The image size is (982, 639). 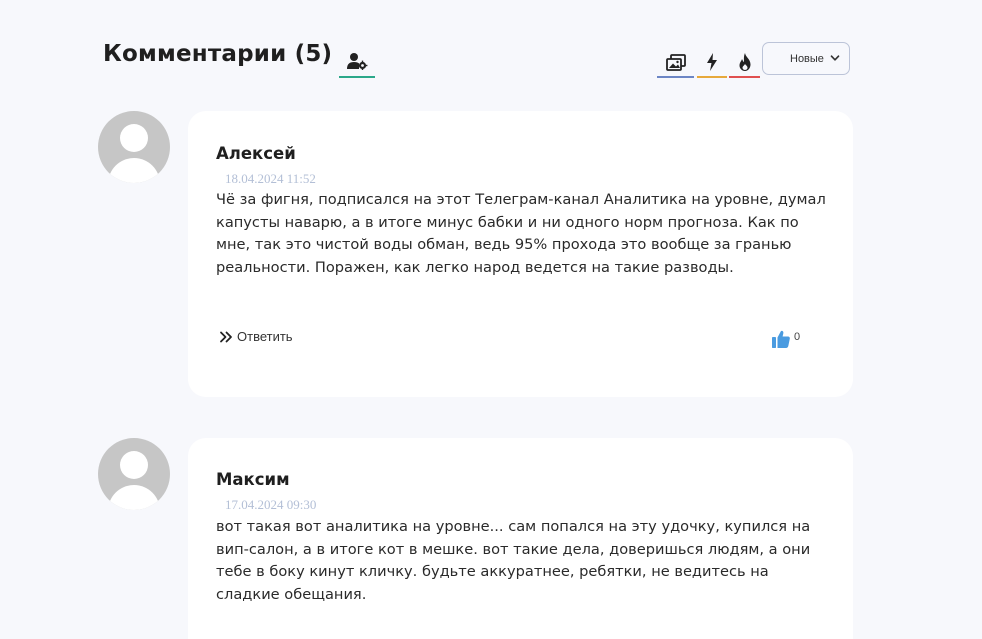 I want to click on subscribe-button, so click(x=357, y=62).